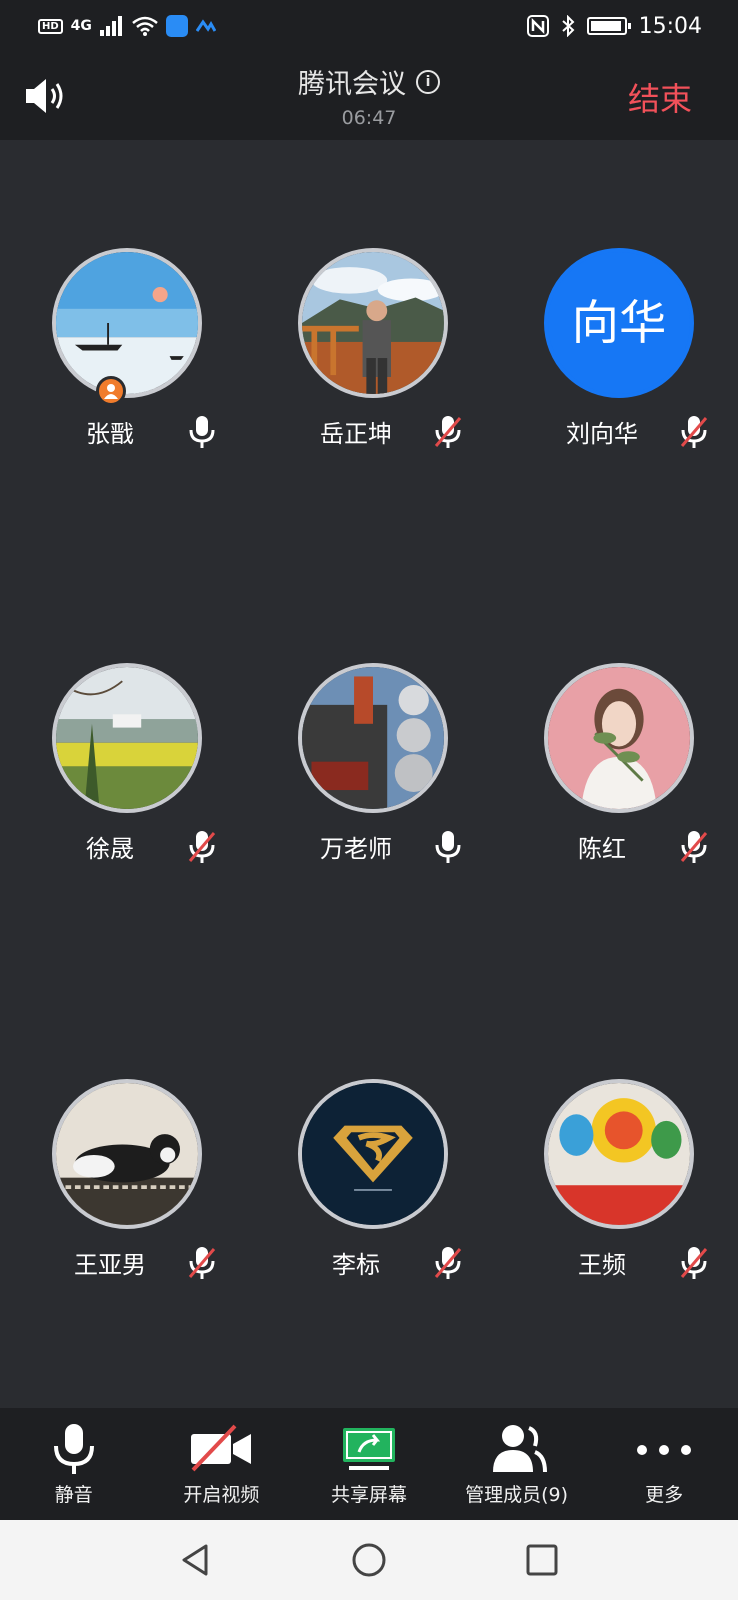 Image resolution: width=738 pixels, height=1600 pixels. What do you see at coordinates (110, 849) in the screenshot?
I see `participant-name: 徐晟` at bounding box center [110, 849].